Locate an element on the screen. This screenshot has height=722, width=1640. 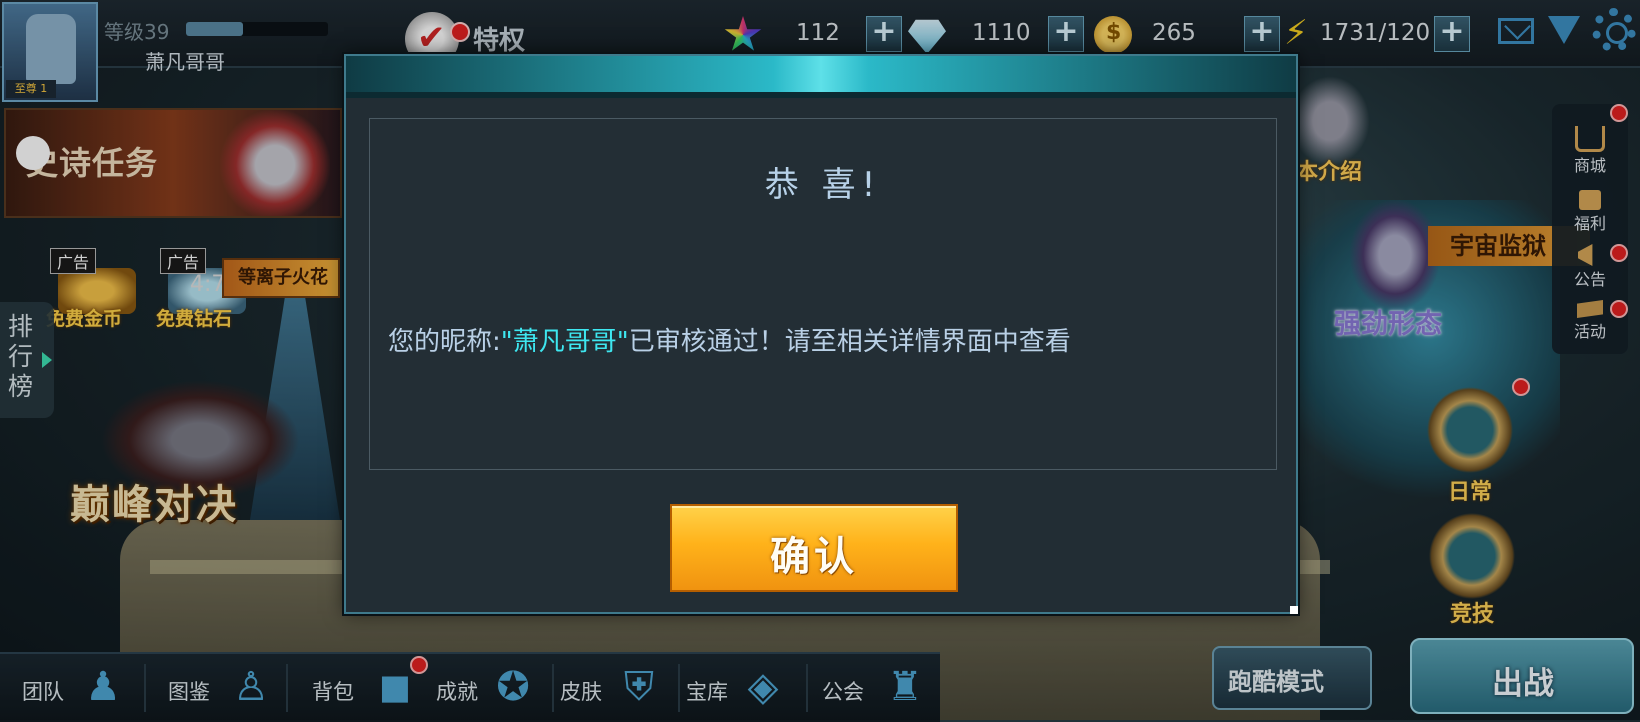
dialog-title: 恭 喜! is located at coordinates (823, 185).